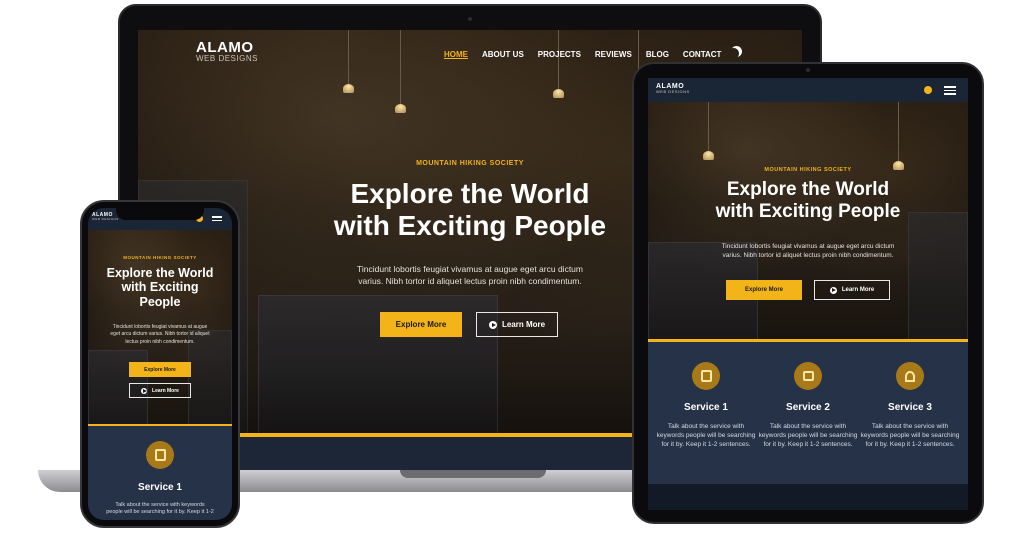 This screenshot has height=534, width=1012. Describe the element at coordinates (808, 200) in the screenshot. I see `tablet-hero-title: Explore the World with Exciting People` at that location.